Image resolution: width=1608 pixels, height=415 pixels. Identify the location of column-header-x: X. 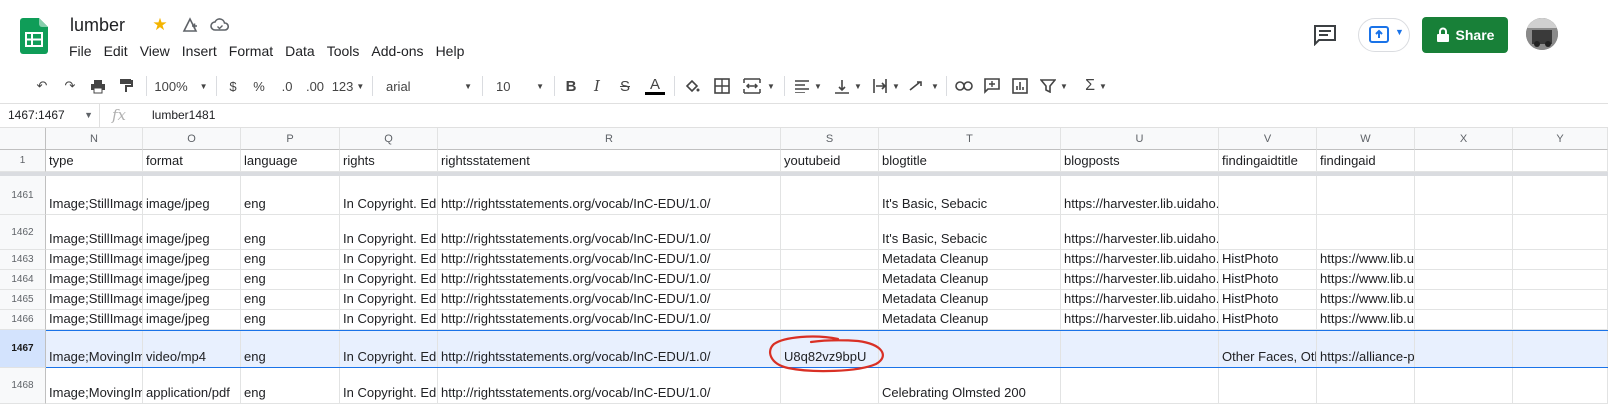
(1464, 139).